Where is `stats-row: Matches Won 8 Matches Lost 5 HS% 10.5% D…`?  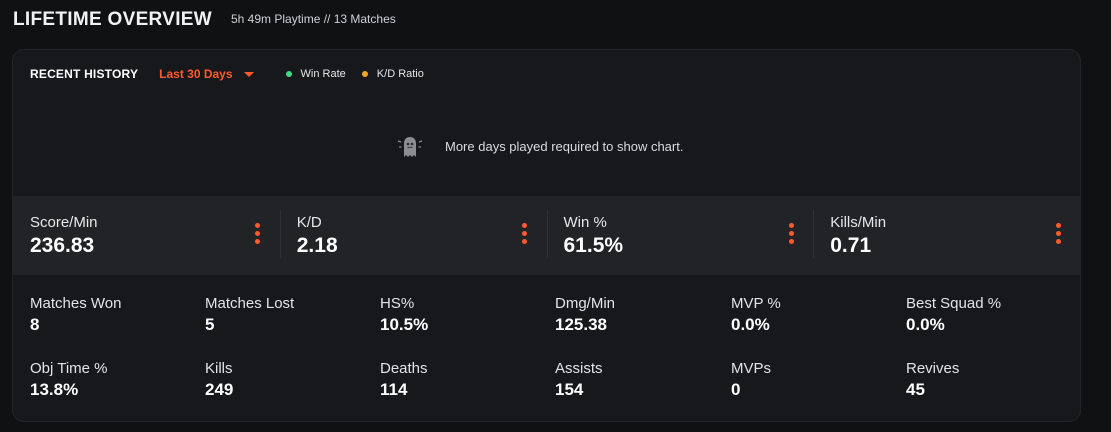
stats-row: Matches Won 8 Matches Lost 5 HS% 10.5% D… is located at coordinates (555, 327).